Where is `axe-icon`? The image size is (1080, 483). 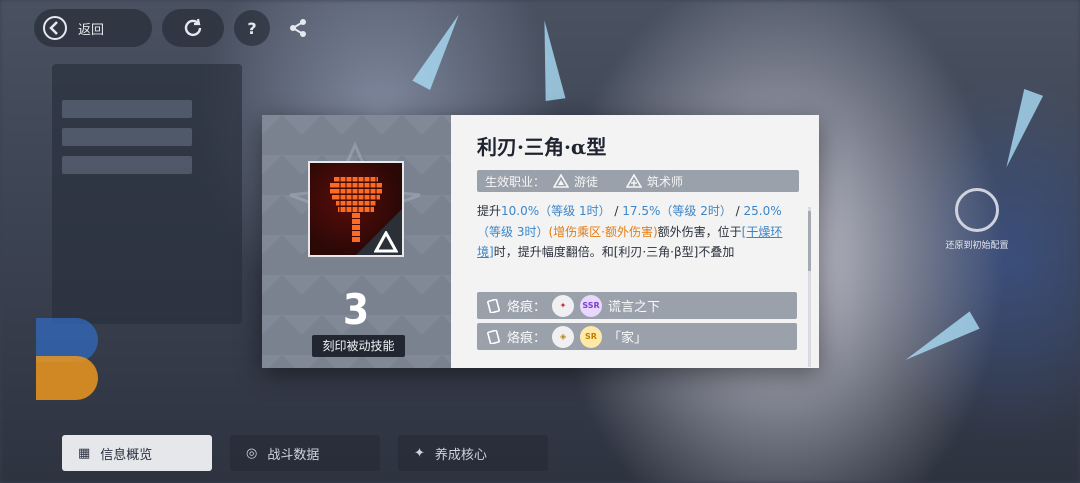
axe-icon is located at coordinates (356, 209).